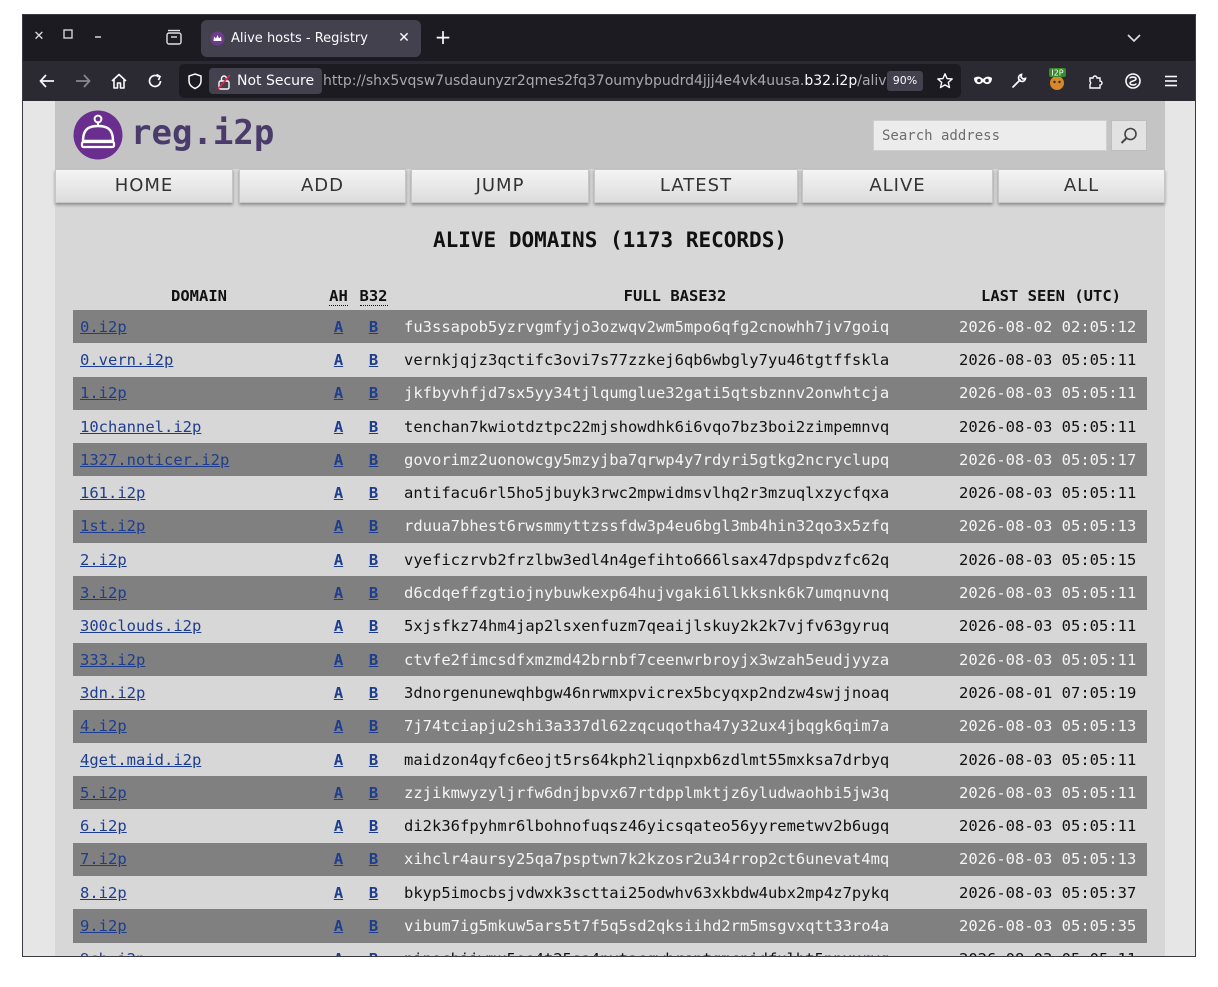 This screenshot has width=1218, height=987. What do you see at coordinates (1057, 81) in the screenshot?
I see `i2p-extension-icon: I2P` at bounding box center [1057, 81].